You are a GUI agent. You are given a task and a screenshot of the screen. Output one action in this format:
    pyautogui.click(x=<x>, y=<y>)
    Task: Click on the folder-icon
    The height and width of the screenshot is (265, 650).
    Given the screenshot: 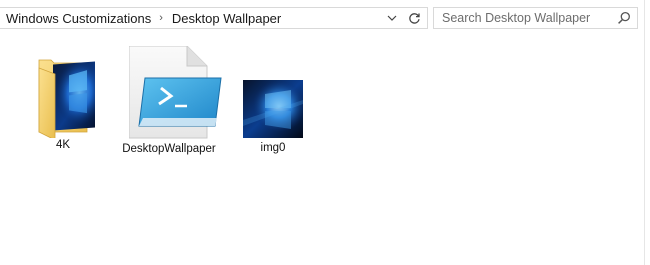 What is the action you would take?
    pyautogui.click(x=66, y=96)
    